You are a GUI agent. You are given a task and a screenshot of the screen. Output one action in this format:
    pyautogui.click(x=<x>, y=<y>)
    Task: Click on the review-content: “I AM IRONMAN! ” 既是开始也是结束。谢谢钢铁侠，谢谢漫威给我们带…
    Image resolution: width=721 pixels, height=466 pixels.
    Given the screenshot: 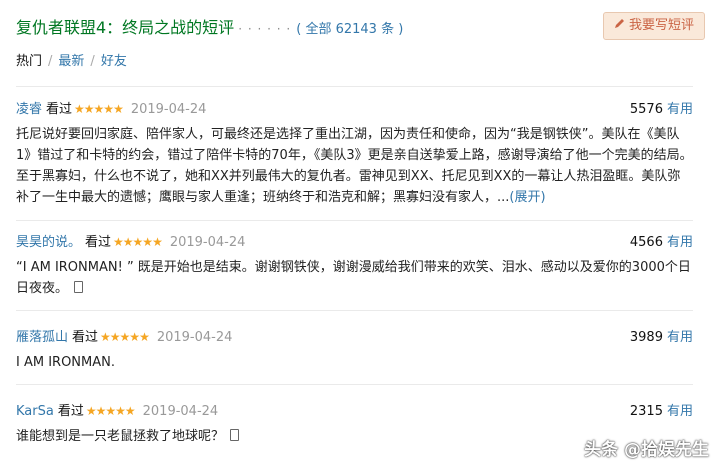 What is the action you would take?
    pyautogui.click(x=354, y=278)
    